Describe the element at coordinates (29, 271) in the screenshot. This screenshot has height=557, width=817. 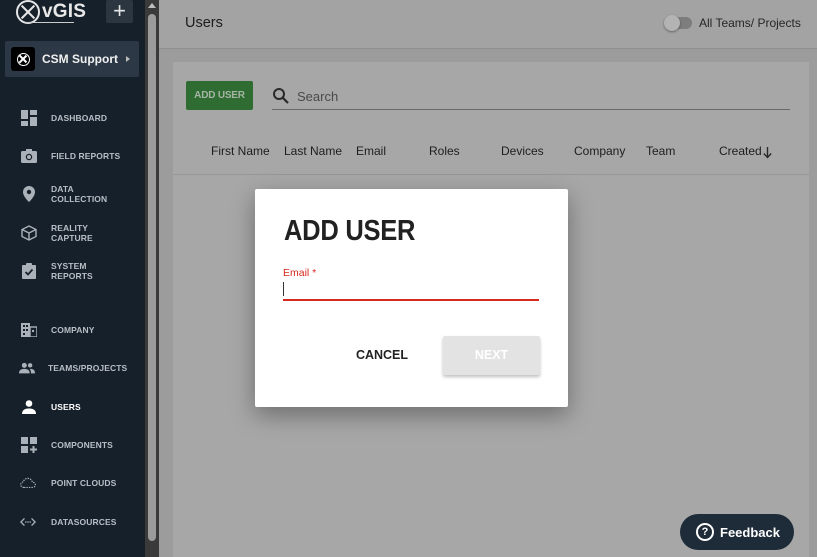
I see `clipboard-check-icon` at that location.